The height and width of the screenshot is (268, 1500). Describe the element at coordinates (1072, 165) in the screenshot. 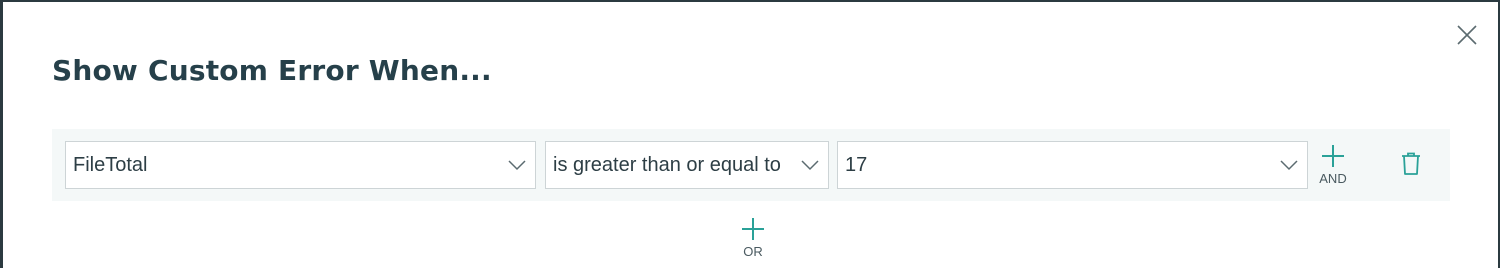

I see `value-dropdown: 17` at that location.